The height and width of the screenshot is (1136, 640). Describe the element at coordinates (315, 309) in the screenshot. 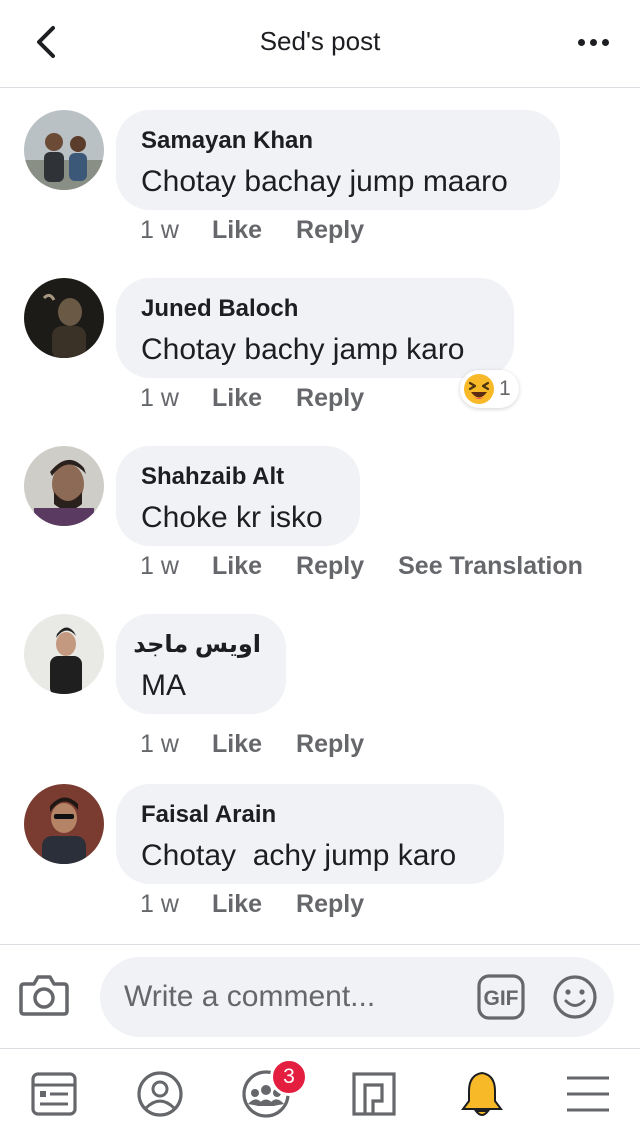

I see `comment-author: Juned Baloch` at that location.